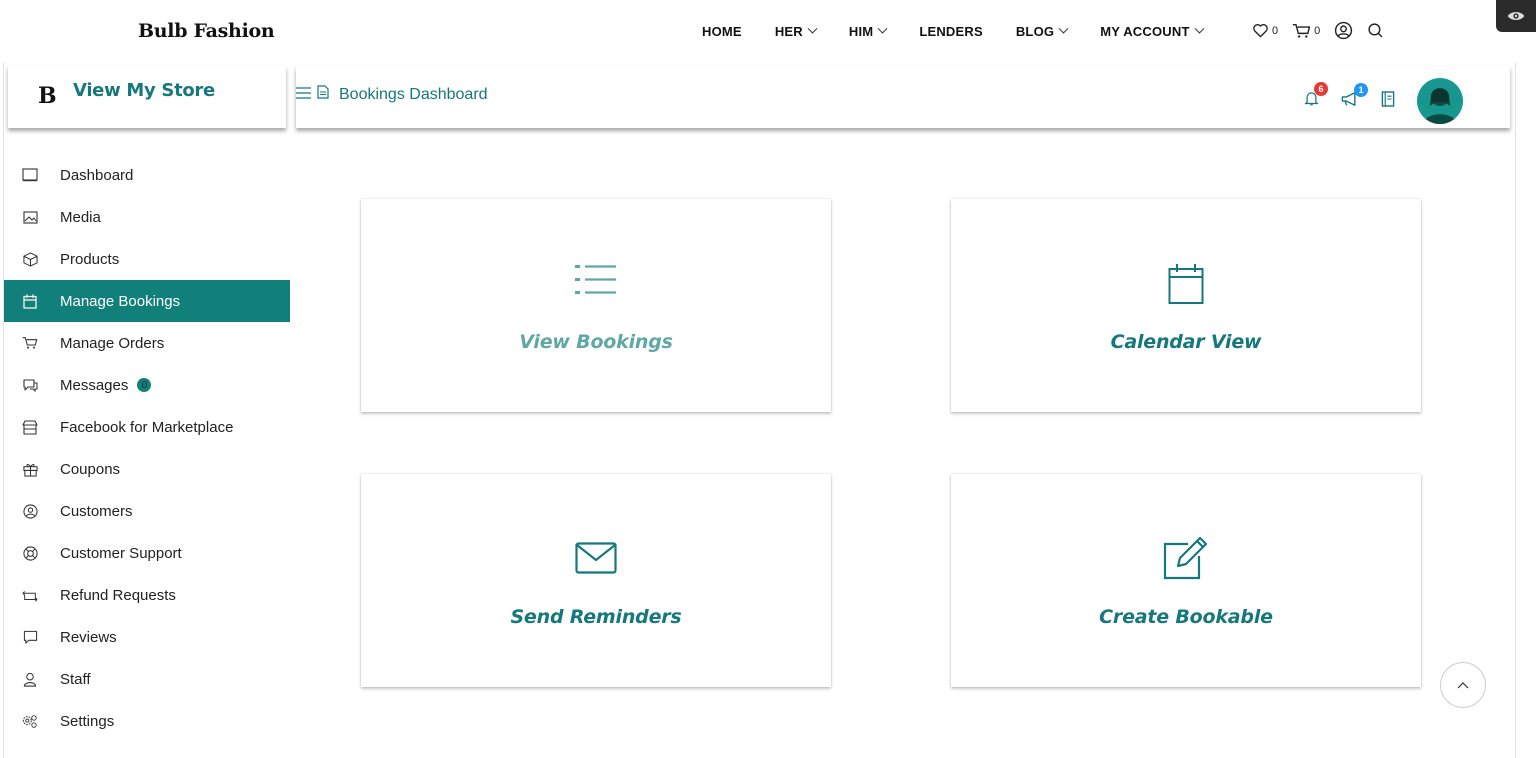 This screenshot has height=758, width=1536. Describe the element at coordinates (1440, 106) in the screenshot. I see `user-avatar-icon` at that location.